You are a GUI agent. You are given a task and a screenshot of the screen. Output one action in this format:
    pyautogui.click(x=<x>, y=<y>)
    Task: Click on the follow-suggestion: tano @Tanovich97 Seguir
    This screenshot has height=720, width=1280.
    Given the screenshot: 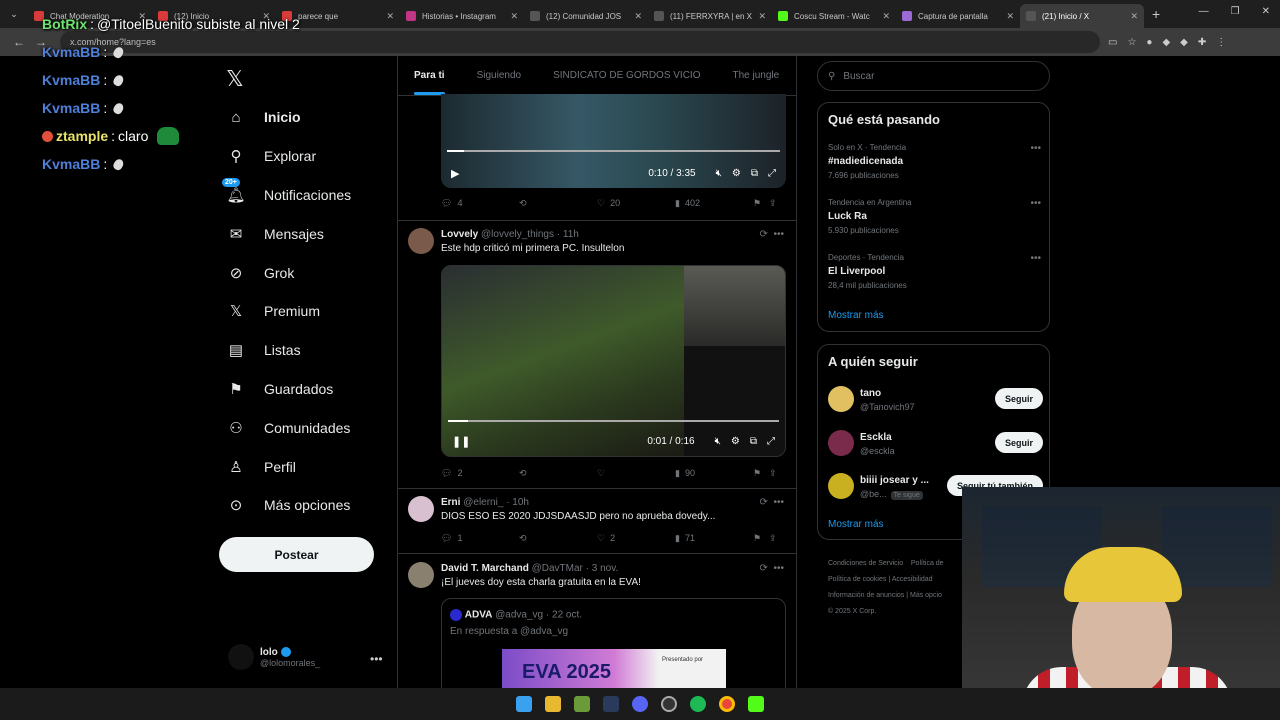 What is the action you would take?
    pyautogui.click(x=935, y=401)
    